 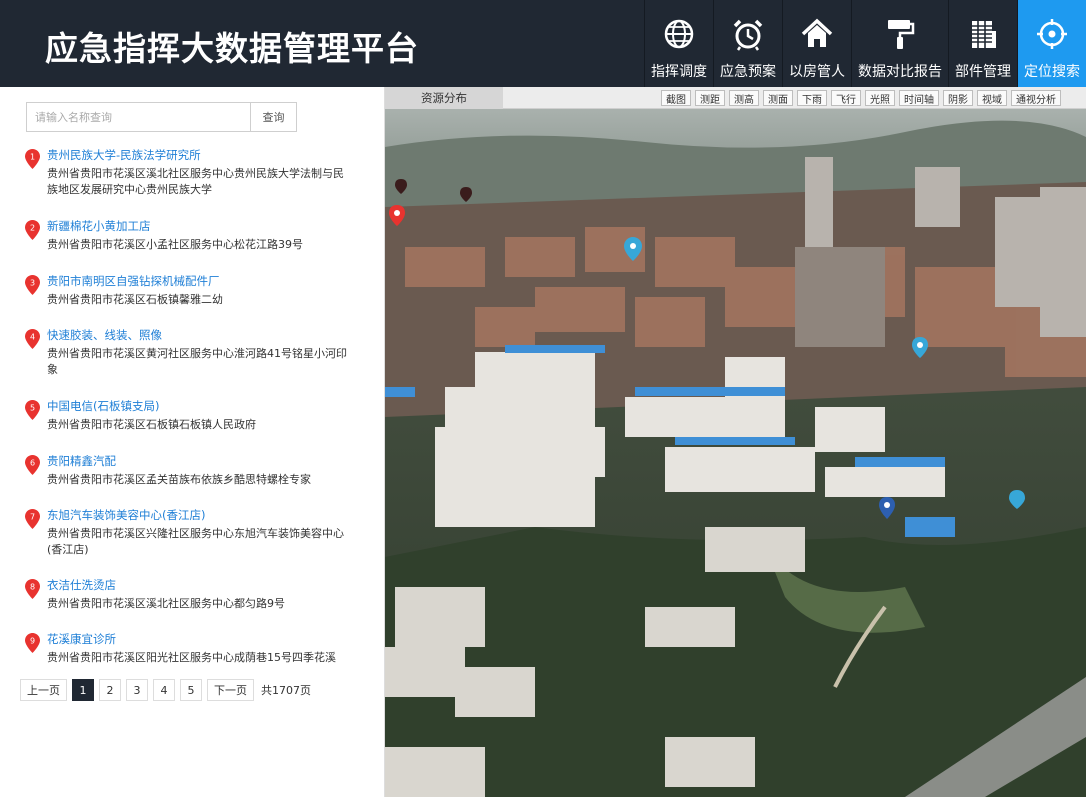 I want to click on search-bar: 查询, so click(x=161, y=117).